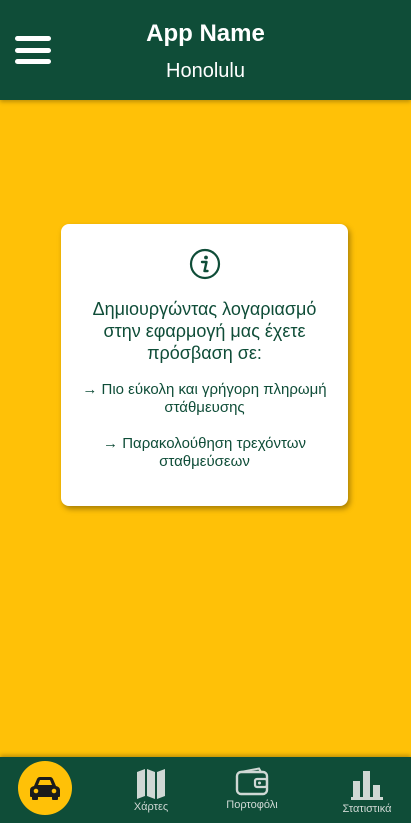  Describe the element at coordinates (205, 33) in the screenshot. I see `app-title: App Name` at that location.